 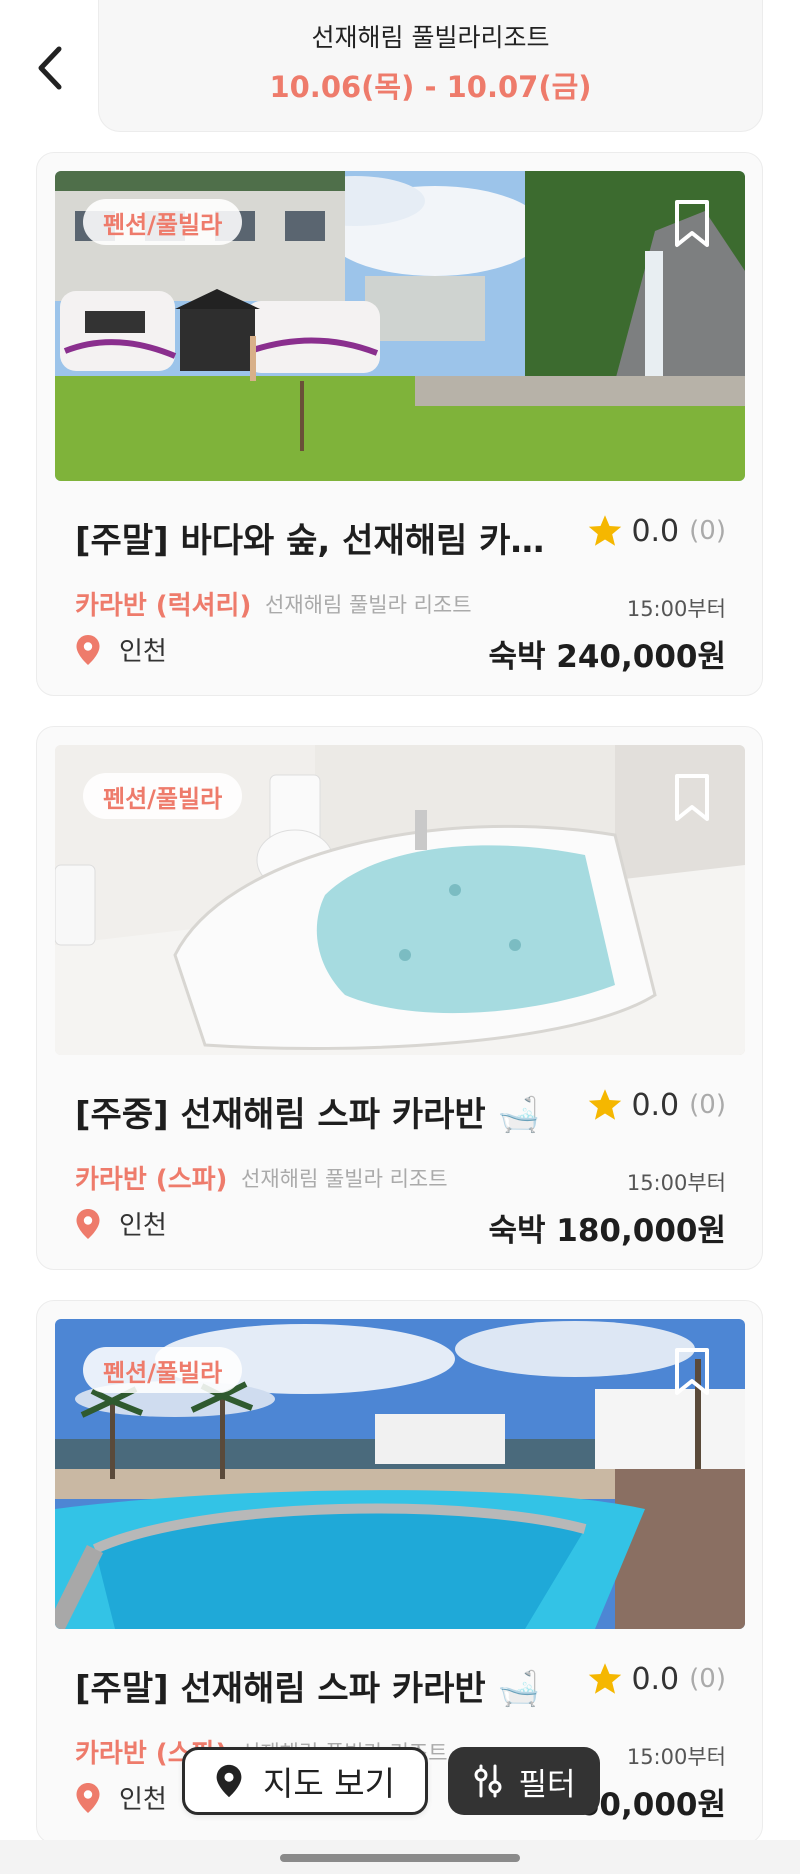 What do you see at coordinates (607, 1231) in the screenshot?
I see `price: 숙박 180,000원` at bounding box center [607, 1231].